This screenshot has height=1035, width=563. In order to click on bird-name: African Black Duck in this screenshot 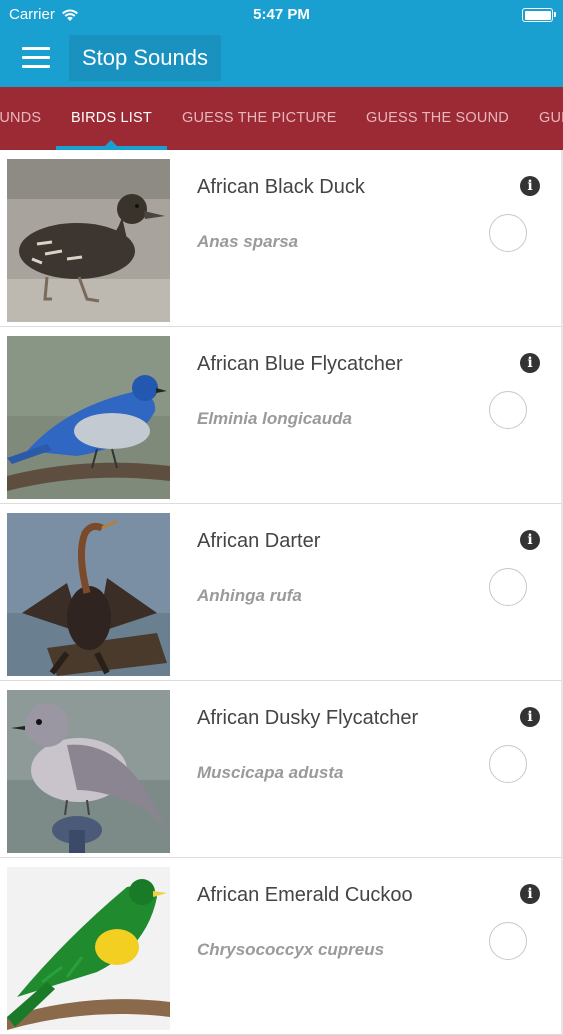, I will do `click(281, 187)`.